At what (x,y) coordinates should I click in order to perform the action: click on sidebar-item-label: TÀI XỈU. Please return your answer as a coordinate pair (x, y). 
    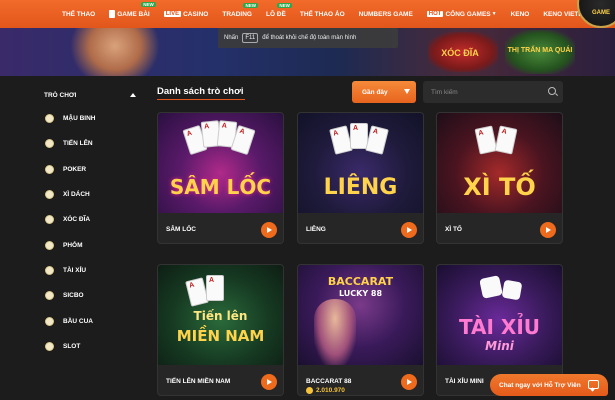
    Looking at the image, I should click on (75, 270).